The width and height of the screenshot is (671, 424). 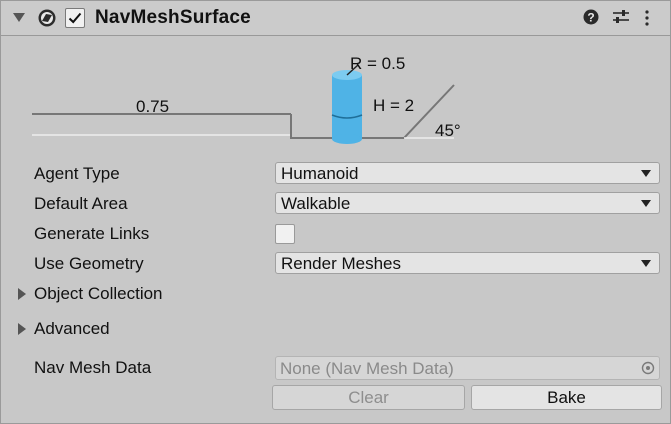 What do you see at coordinates (152, 106) in the screenshot?
I see `step-height-label: 0.75` at bounding box center [152, 106].